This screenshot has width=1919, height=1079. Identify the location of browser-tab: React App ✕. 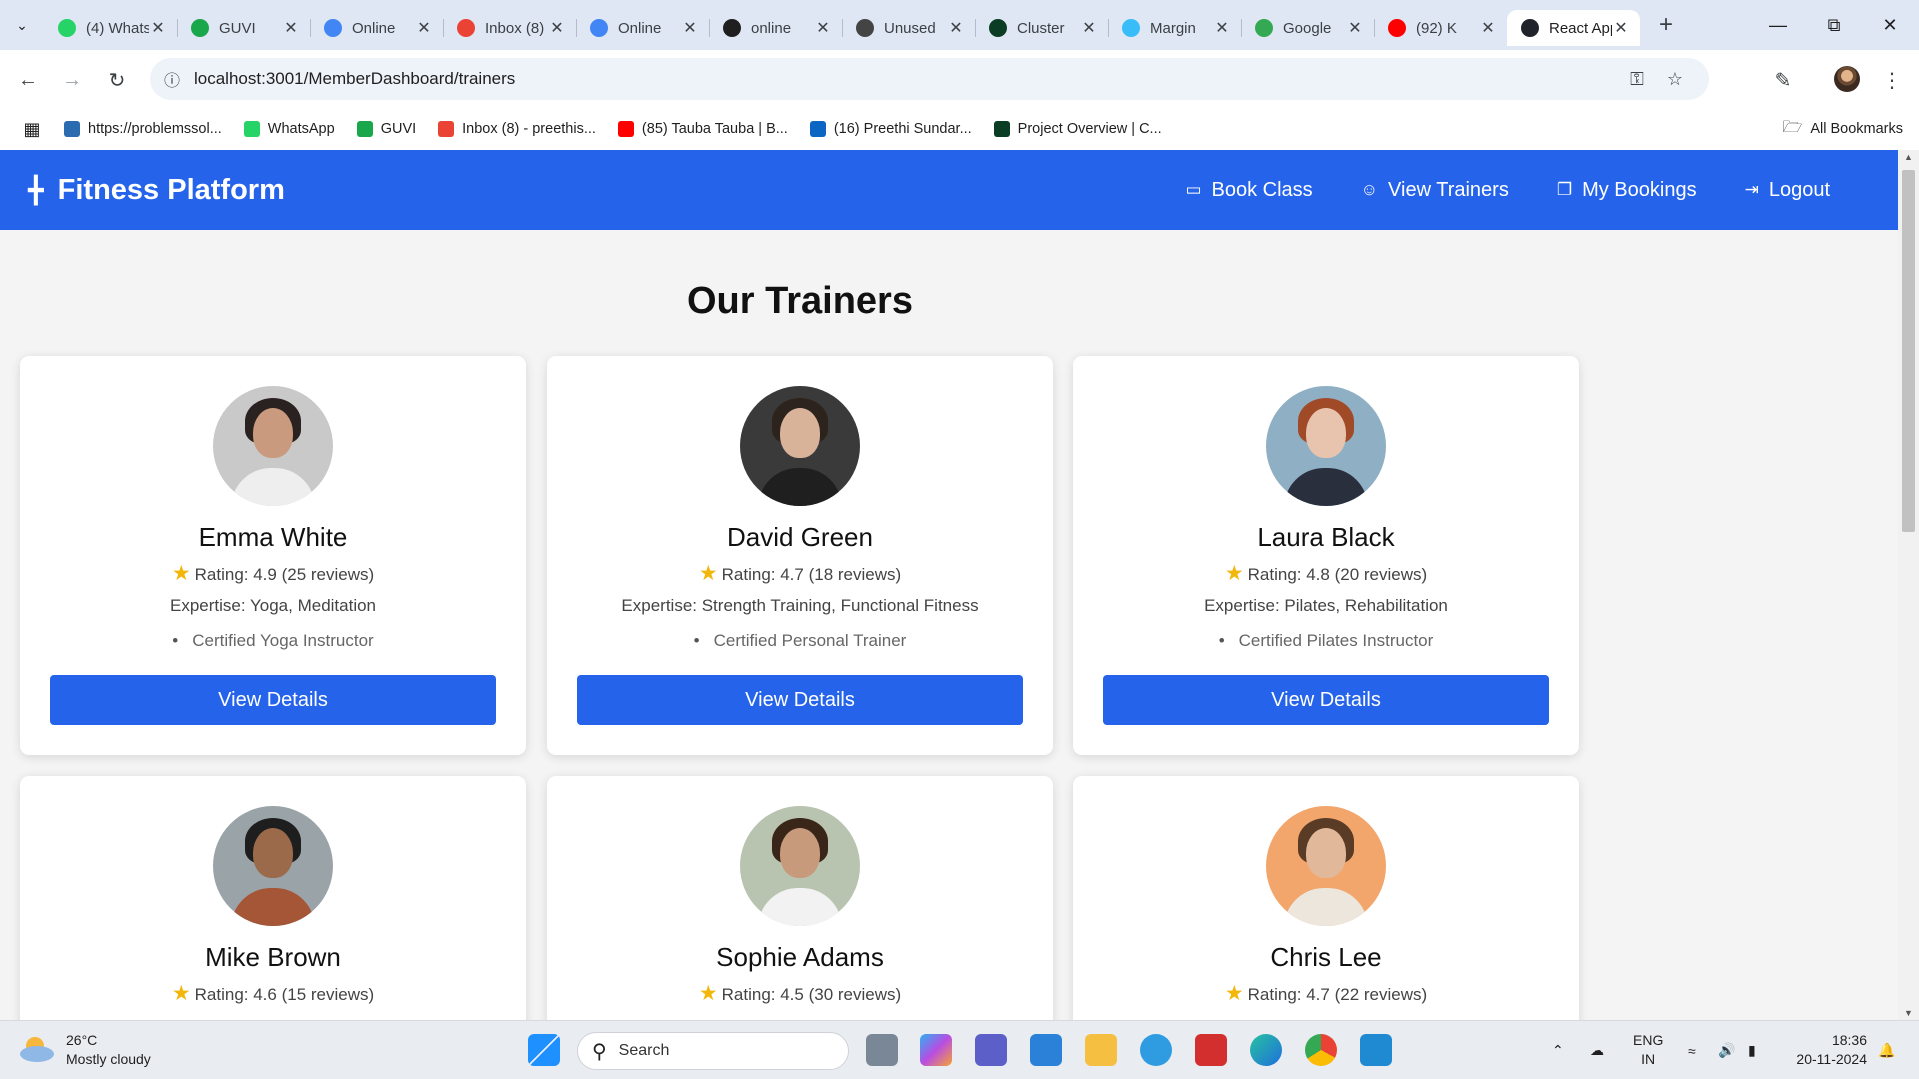
(1573, 28).